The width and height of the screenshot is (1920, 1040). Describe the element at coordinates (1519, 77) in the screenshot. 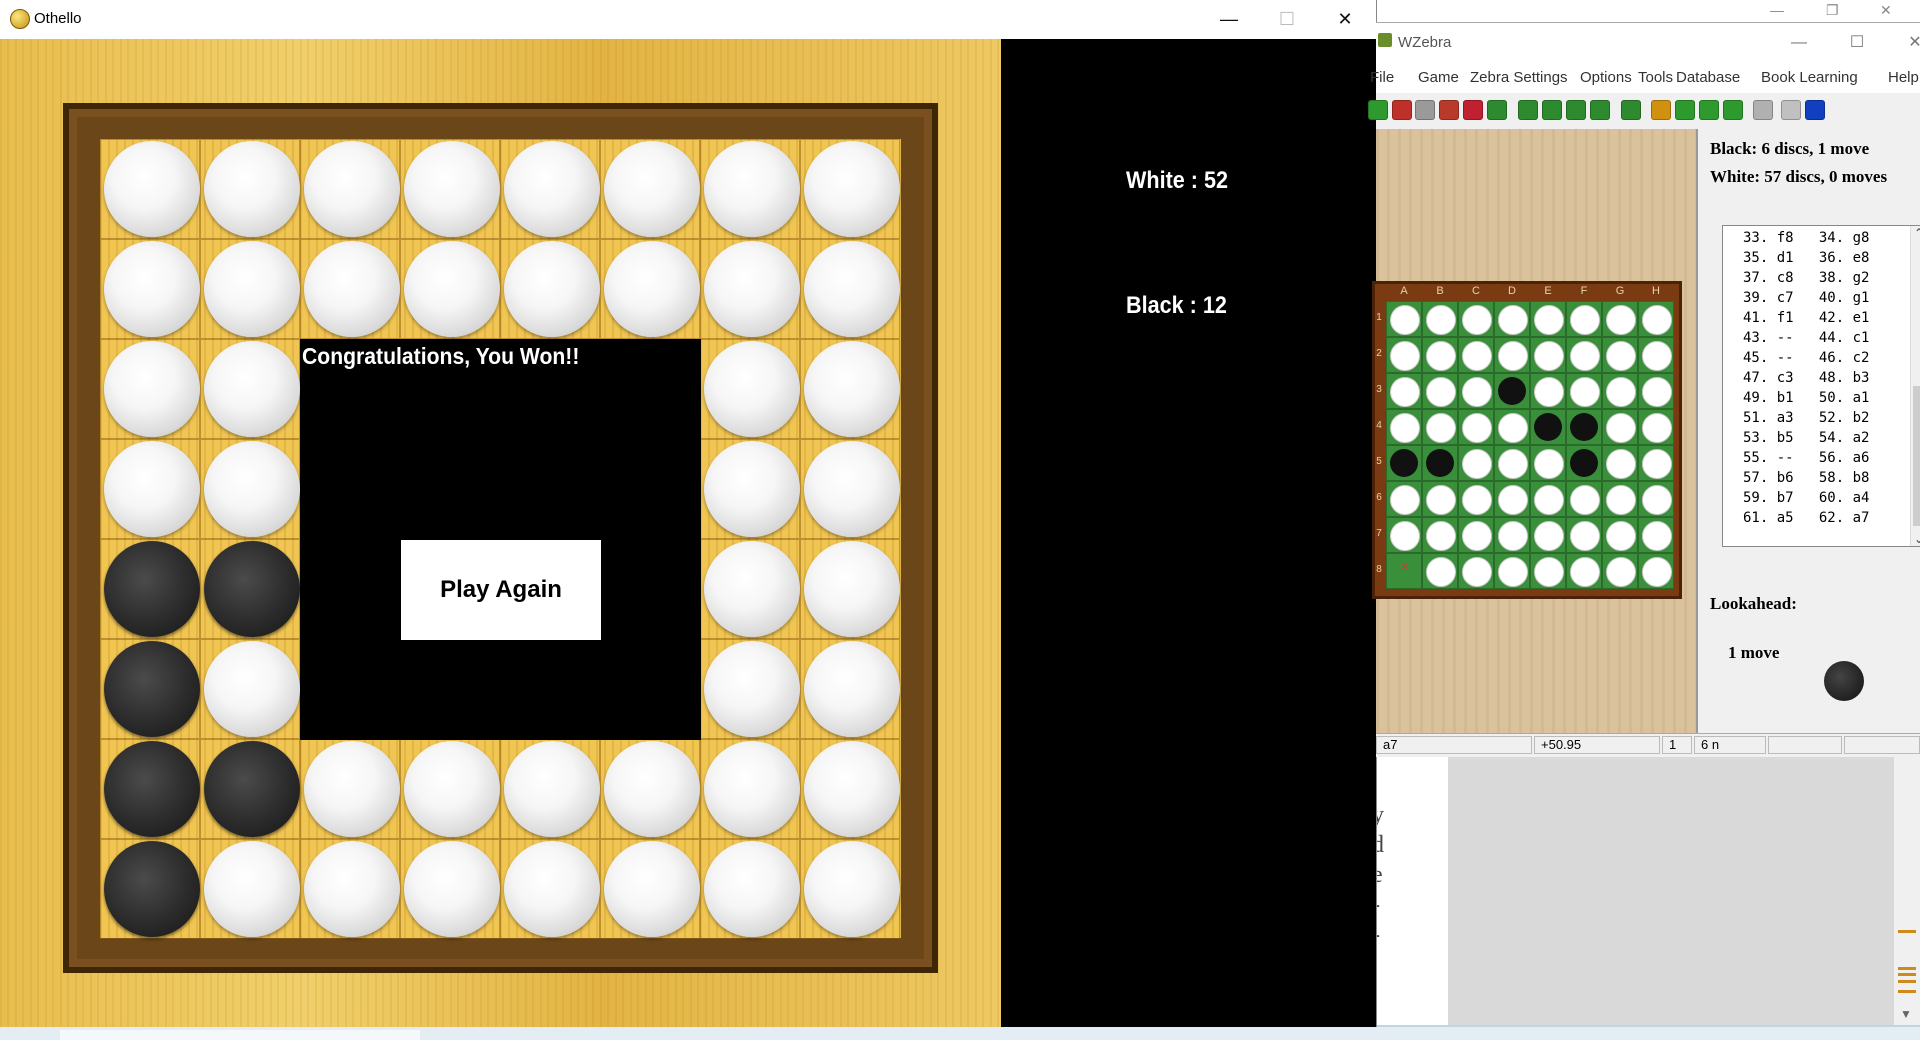

I see `menu-zebra-settings: Zebra Settings` at that location.